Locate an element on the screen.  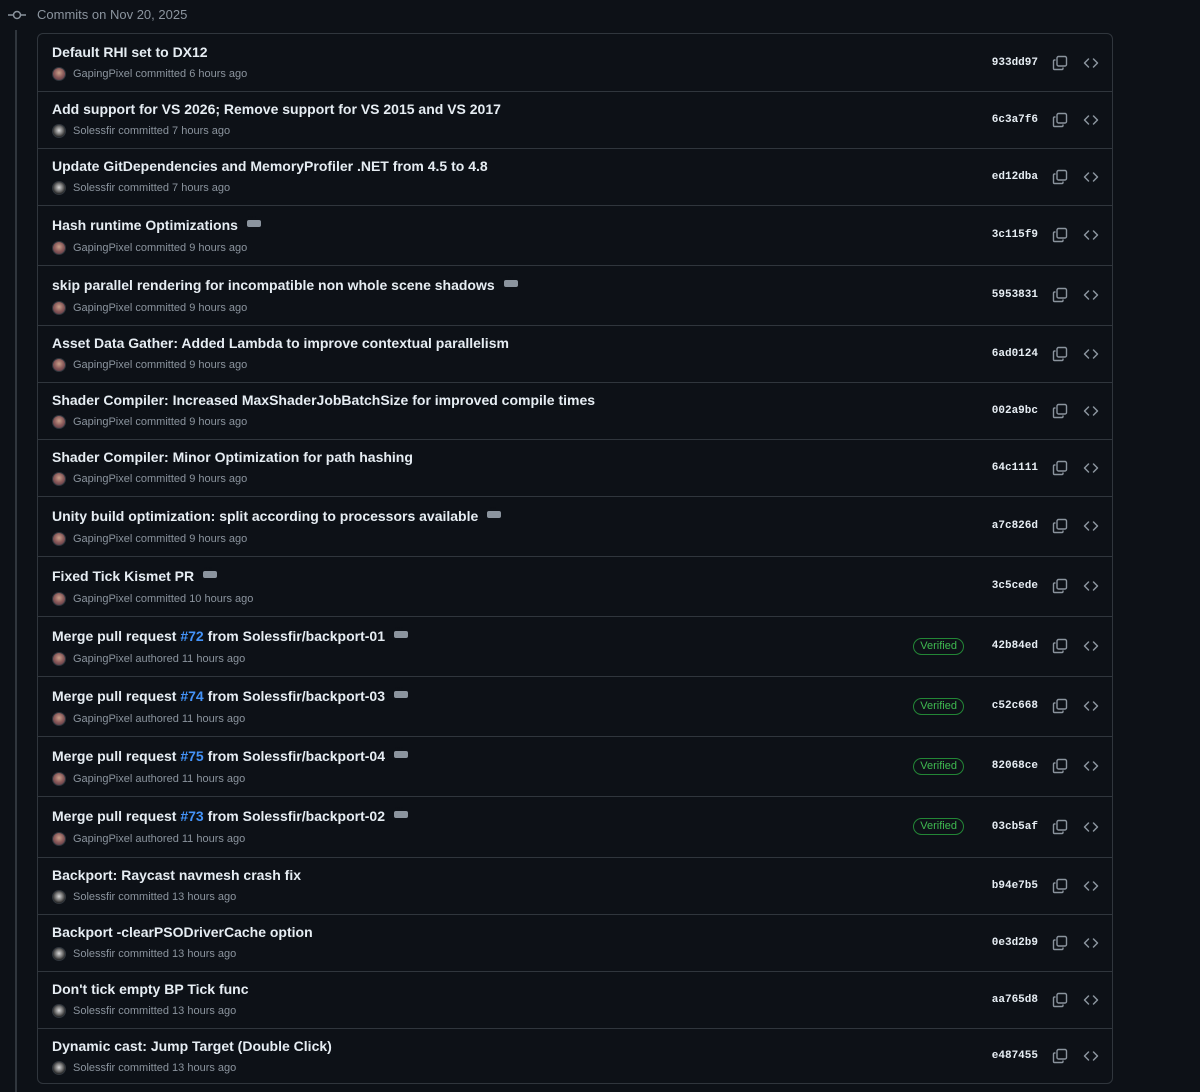
commit-message-text: Backport: Raycast navmesh crash fix is located at coordinates (176, 875).